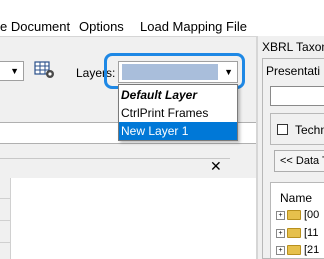  What do you see at coordinates (302, 161) in the screenshot?
I see `data-button-label: << Data T` at bounding box center [302, 161].